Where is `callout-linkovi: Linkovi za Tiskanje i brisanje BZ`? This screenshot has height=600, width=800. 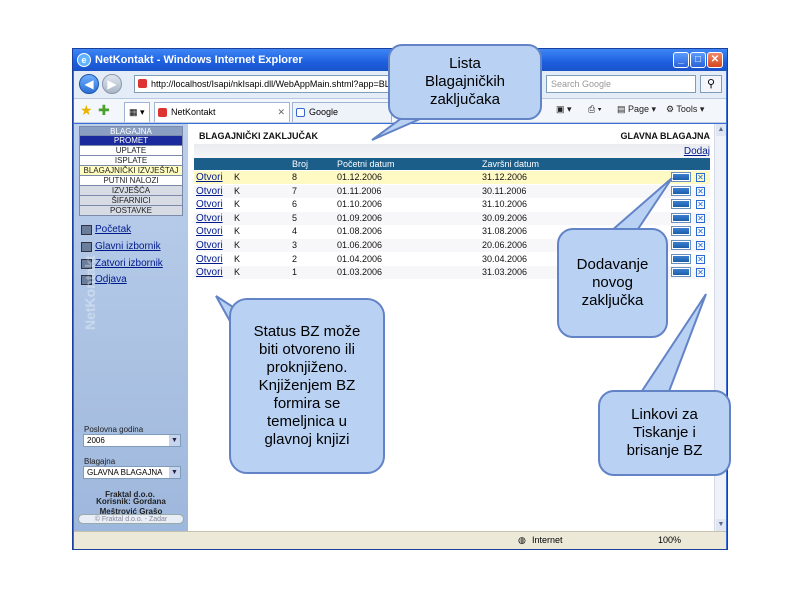 callout-linkovi: Linkovi za Tiskanje i brisanje BZ is located at coordinates (664, 433).